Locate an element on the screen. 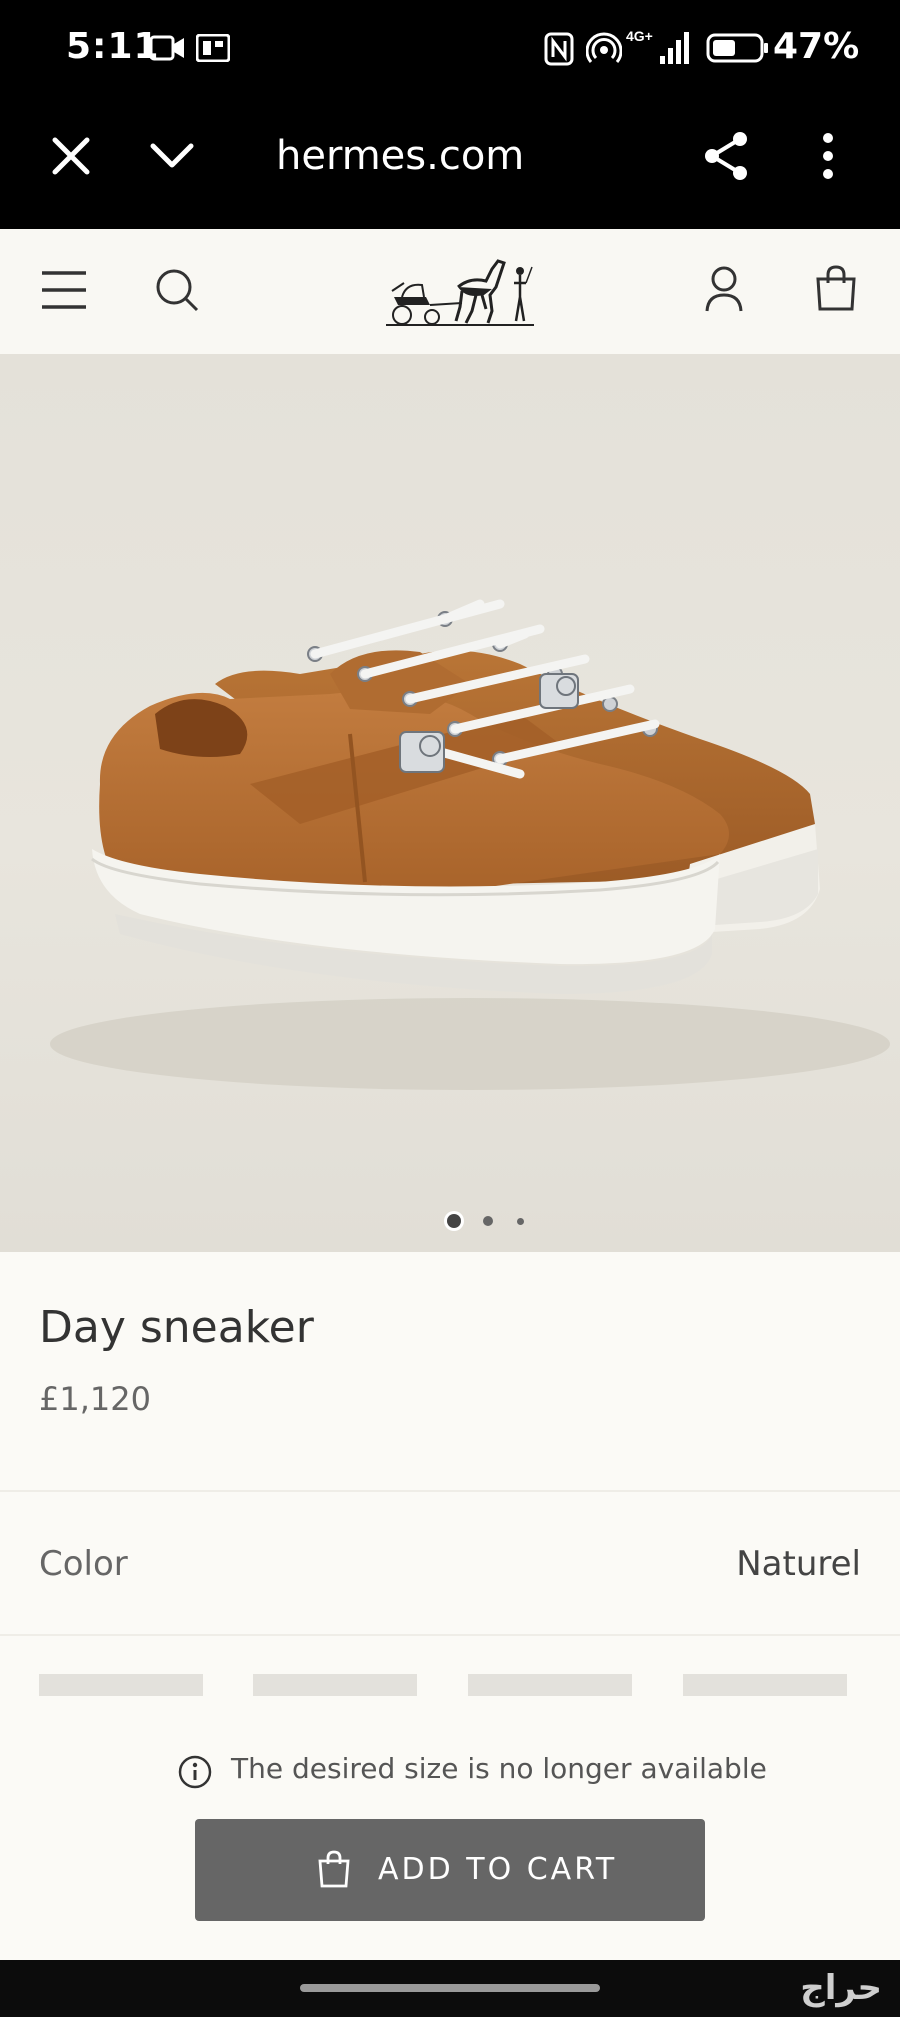 The image size is (900, 2017). battery-icon is located at coordinates (737, 48).